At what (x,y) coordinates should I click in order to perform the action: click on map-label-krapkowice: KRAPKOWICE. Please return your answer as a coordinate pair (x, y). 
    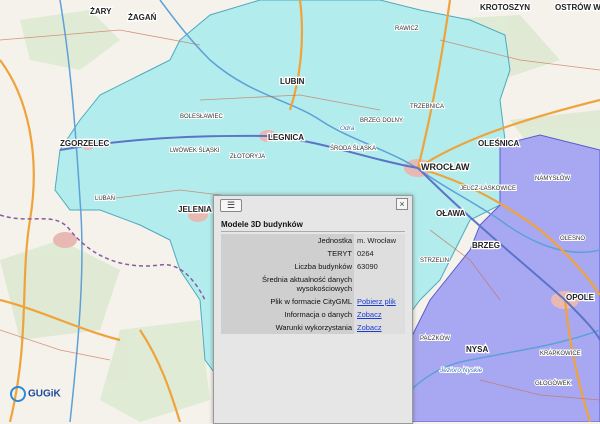
    Looking at the image, I should click on (560, 354).